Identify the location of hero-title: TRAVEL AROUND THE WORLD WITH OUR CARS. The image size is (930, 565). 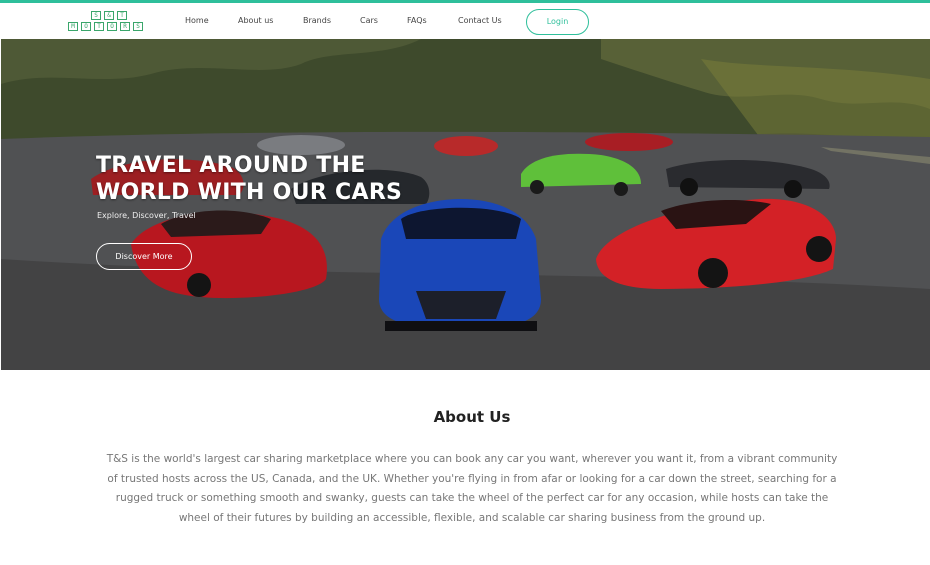
(276, 179).